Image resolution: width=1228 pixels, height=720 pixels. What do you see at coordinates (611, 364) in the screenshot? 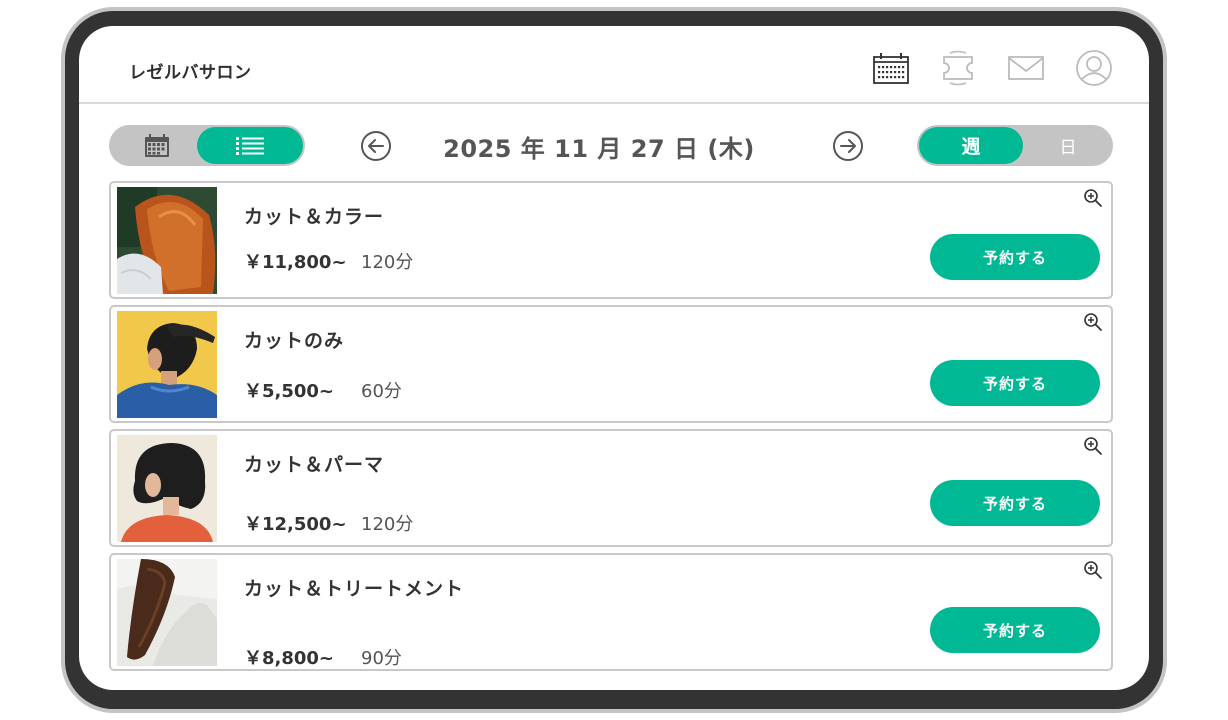
I see `menu-card: カットのみ ￥5,500~ 60分 予約する` at bounding box center [611, 364].